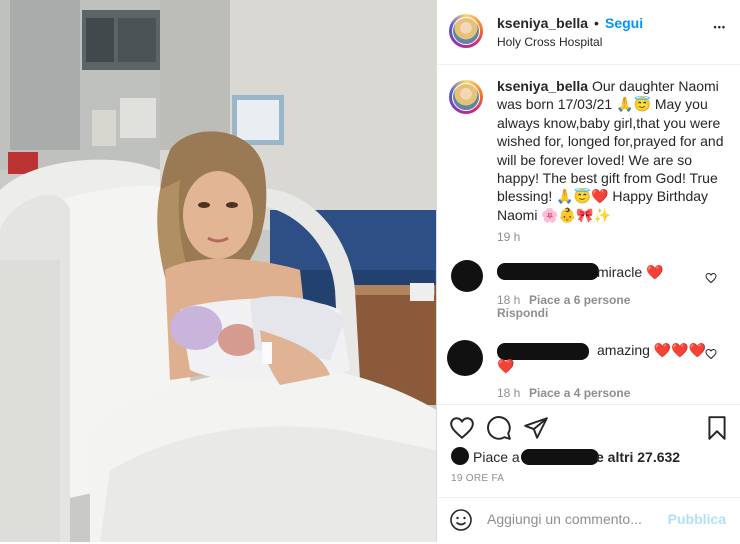  I want to click on publish-button: Pubblica, so click(697, 519).